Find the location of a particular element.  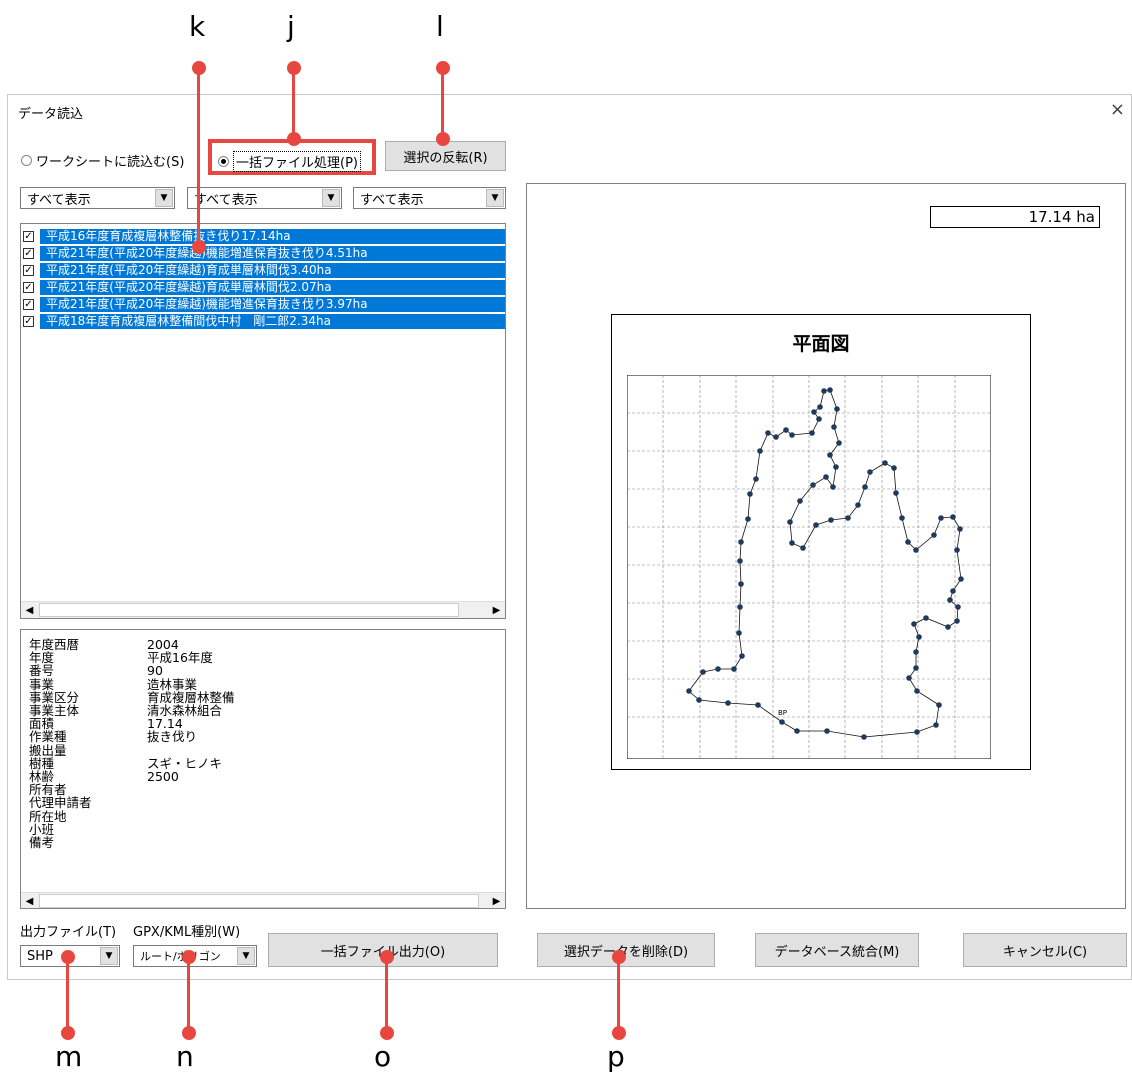

delete-selected-button: 選択データを削除(D) is located at coordinates (626, 950).